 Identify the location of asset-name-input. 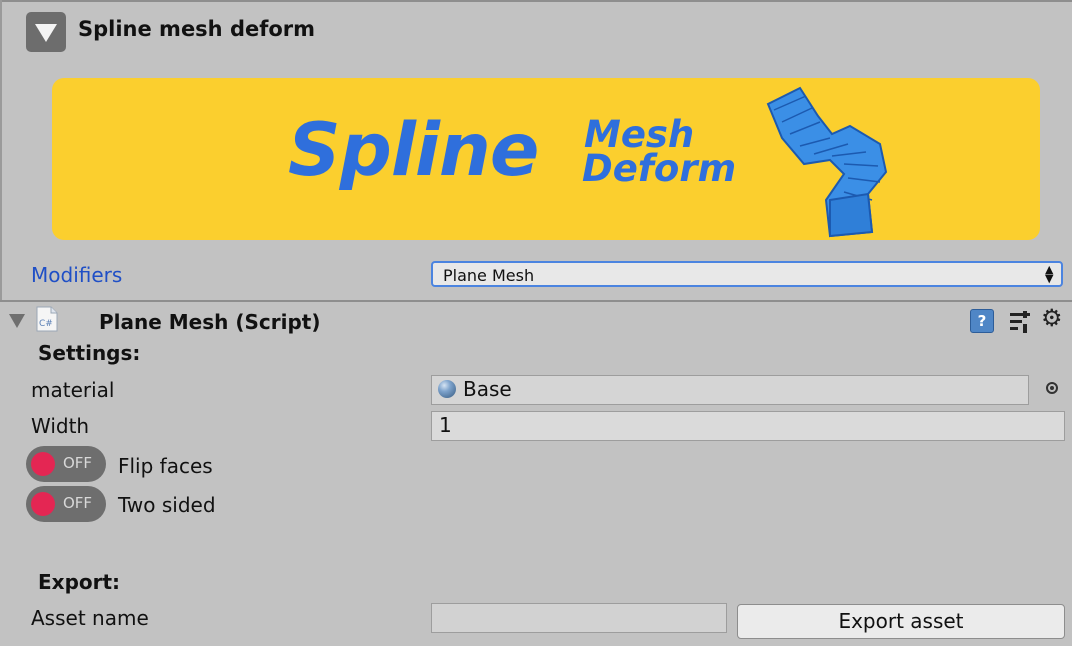
(579, 618).